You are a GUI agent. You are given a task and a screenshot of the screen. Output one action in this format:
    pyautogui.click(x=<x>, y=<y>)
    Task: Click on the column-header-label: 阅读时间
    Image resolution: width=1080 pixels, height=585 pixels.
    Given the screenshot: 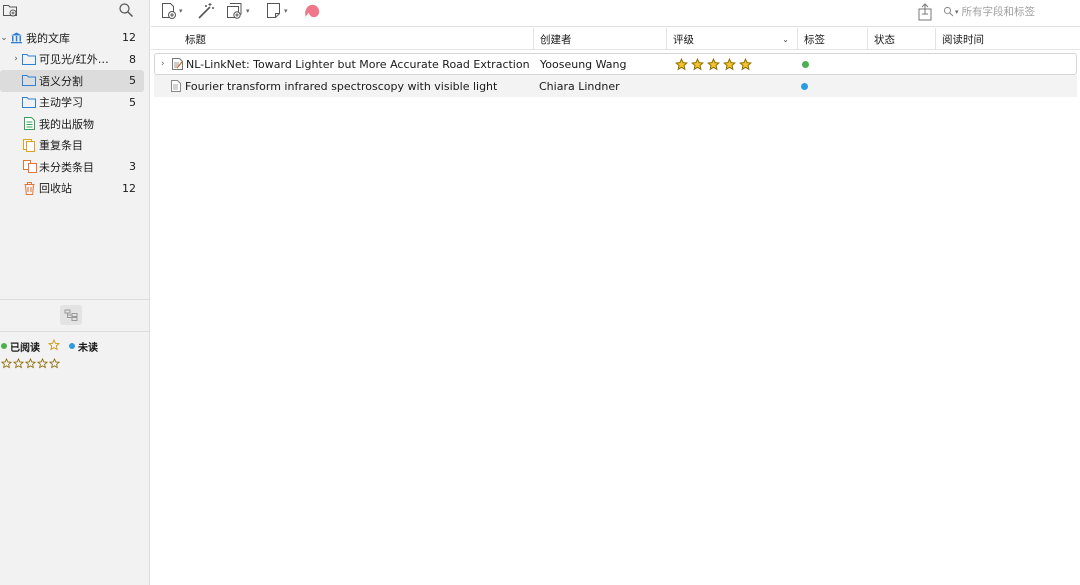 What is the action you would take?
    pyautogui.click(x=963, y=39)
    